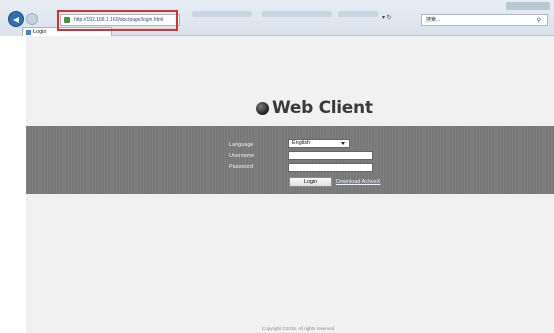 This screenshot has height=333, width=554. Describe the element at coordinates (32, 19) in the screenshot. I see `forward-icon` at that location.